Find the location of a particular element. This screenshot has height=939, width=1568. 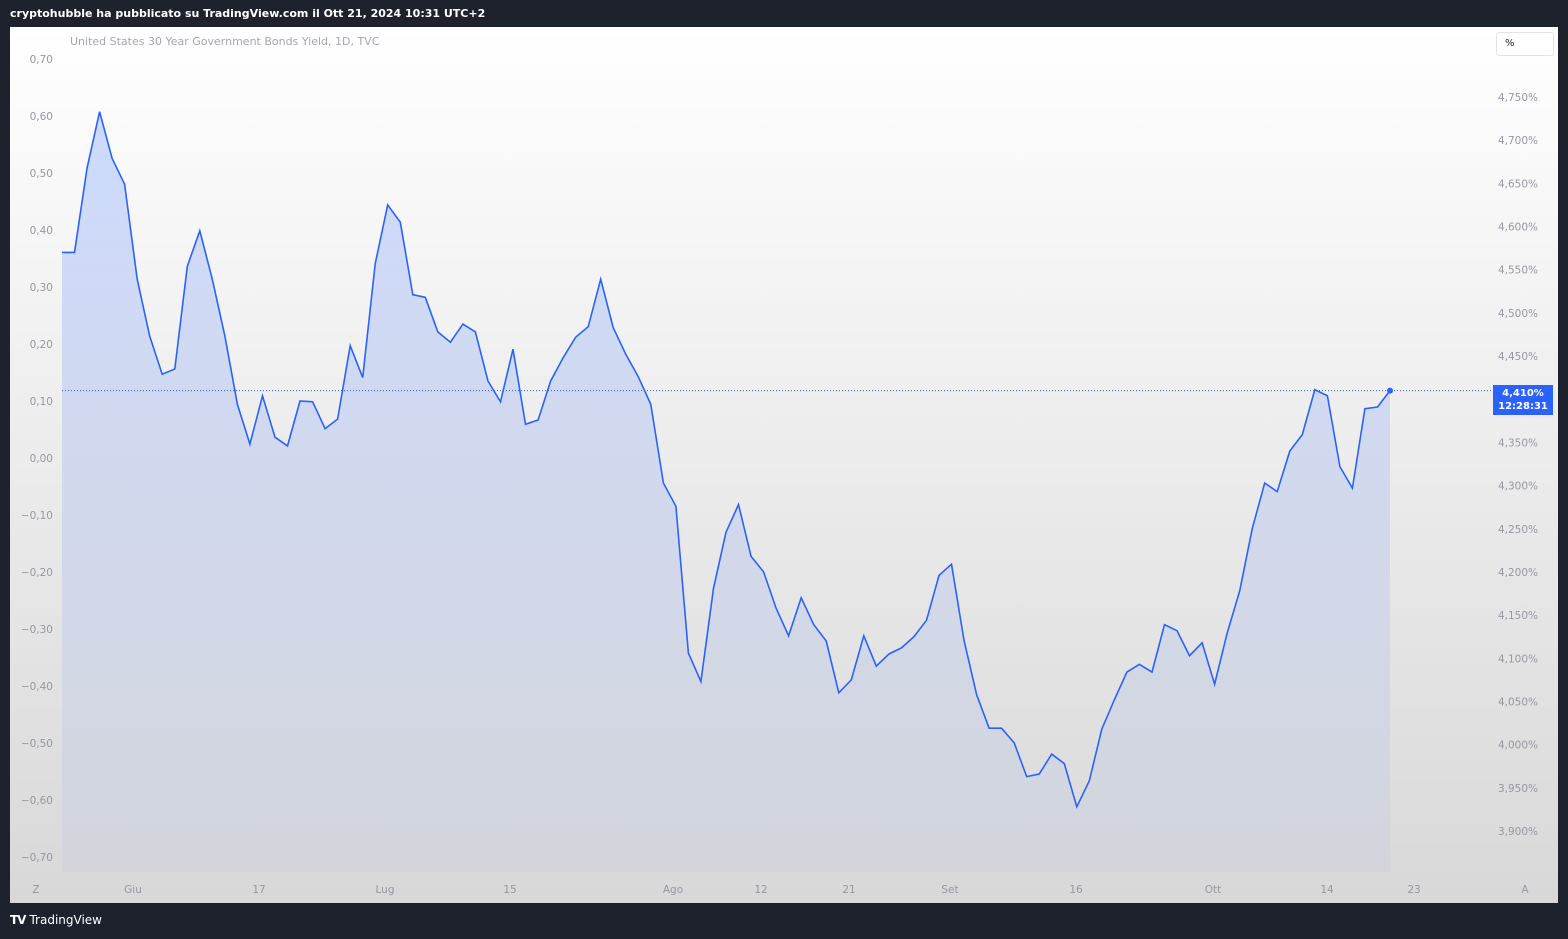

x-axis-tick-label: Giu is located at coordinates (133, 890).